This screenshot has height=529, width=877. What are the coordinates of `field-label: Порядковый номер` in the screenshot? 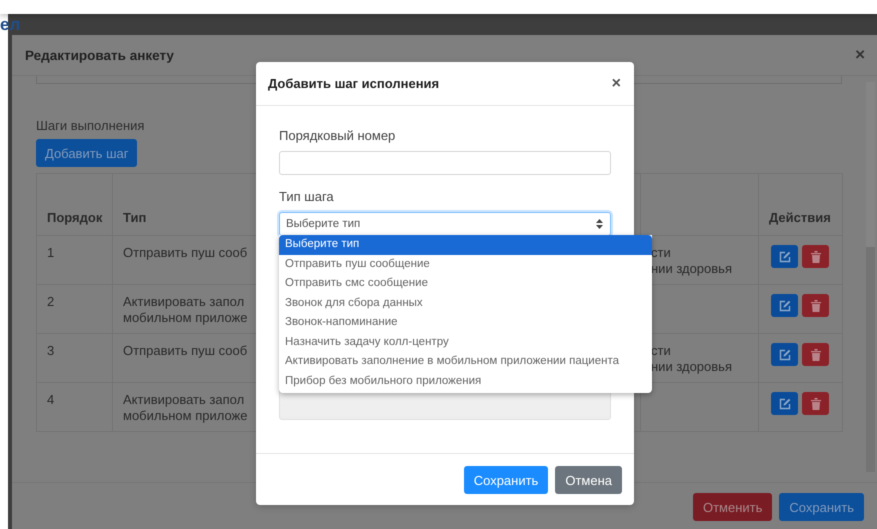 It's located at (337, 135).